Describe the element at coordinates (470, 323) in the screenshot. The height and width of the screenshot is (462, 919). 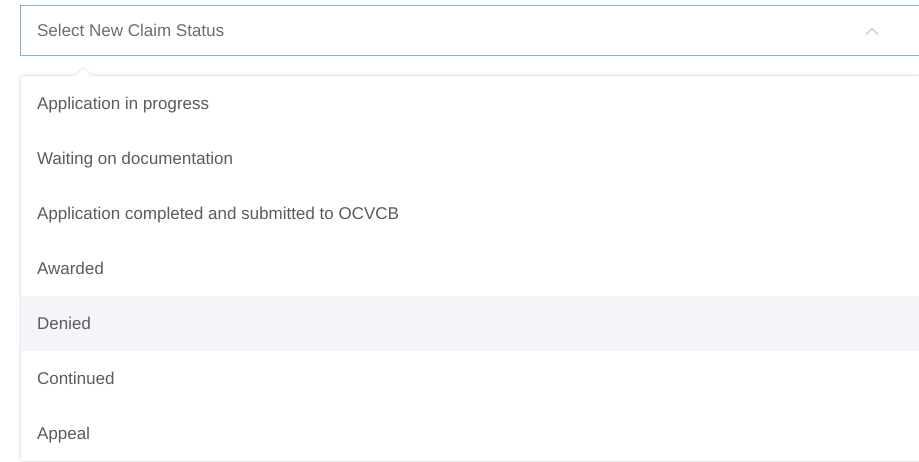
I see `dropdown-option: Denied` at that location.